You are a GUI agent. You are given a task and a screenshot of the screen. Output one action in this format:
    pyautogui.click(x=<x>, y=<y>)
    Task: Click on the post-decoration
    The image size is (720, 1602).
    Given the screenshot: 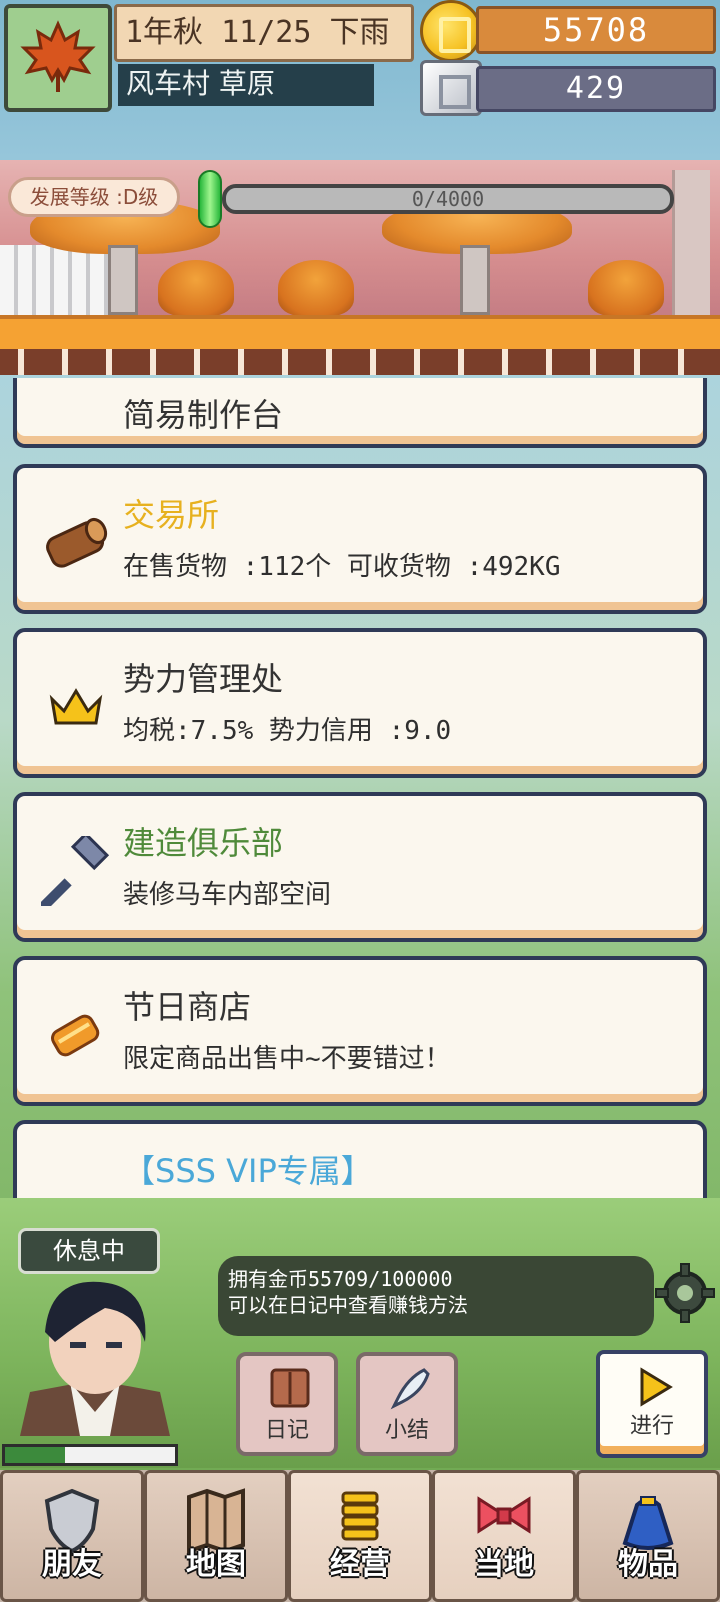 What is the action you would take?
    pyautogui.click(x=691, y=245)
    